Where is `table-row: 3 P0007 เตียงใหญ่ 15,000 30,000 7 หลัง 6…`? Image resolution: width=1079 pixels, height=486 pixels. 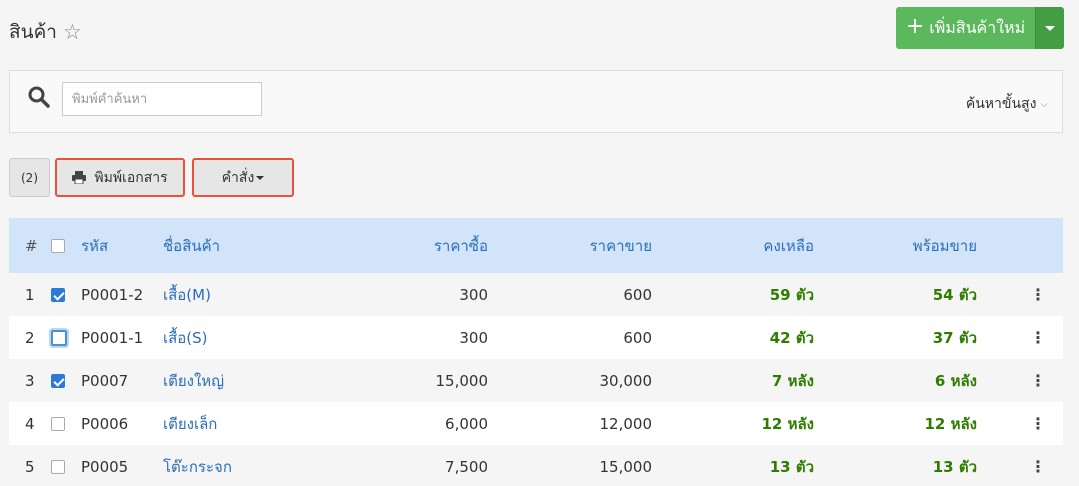 table-row: 3 P0007 เตียงใหญ่ 15,000 30,000 7 หลัง 6… is located at coordinates (536, 380).